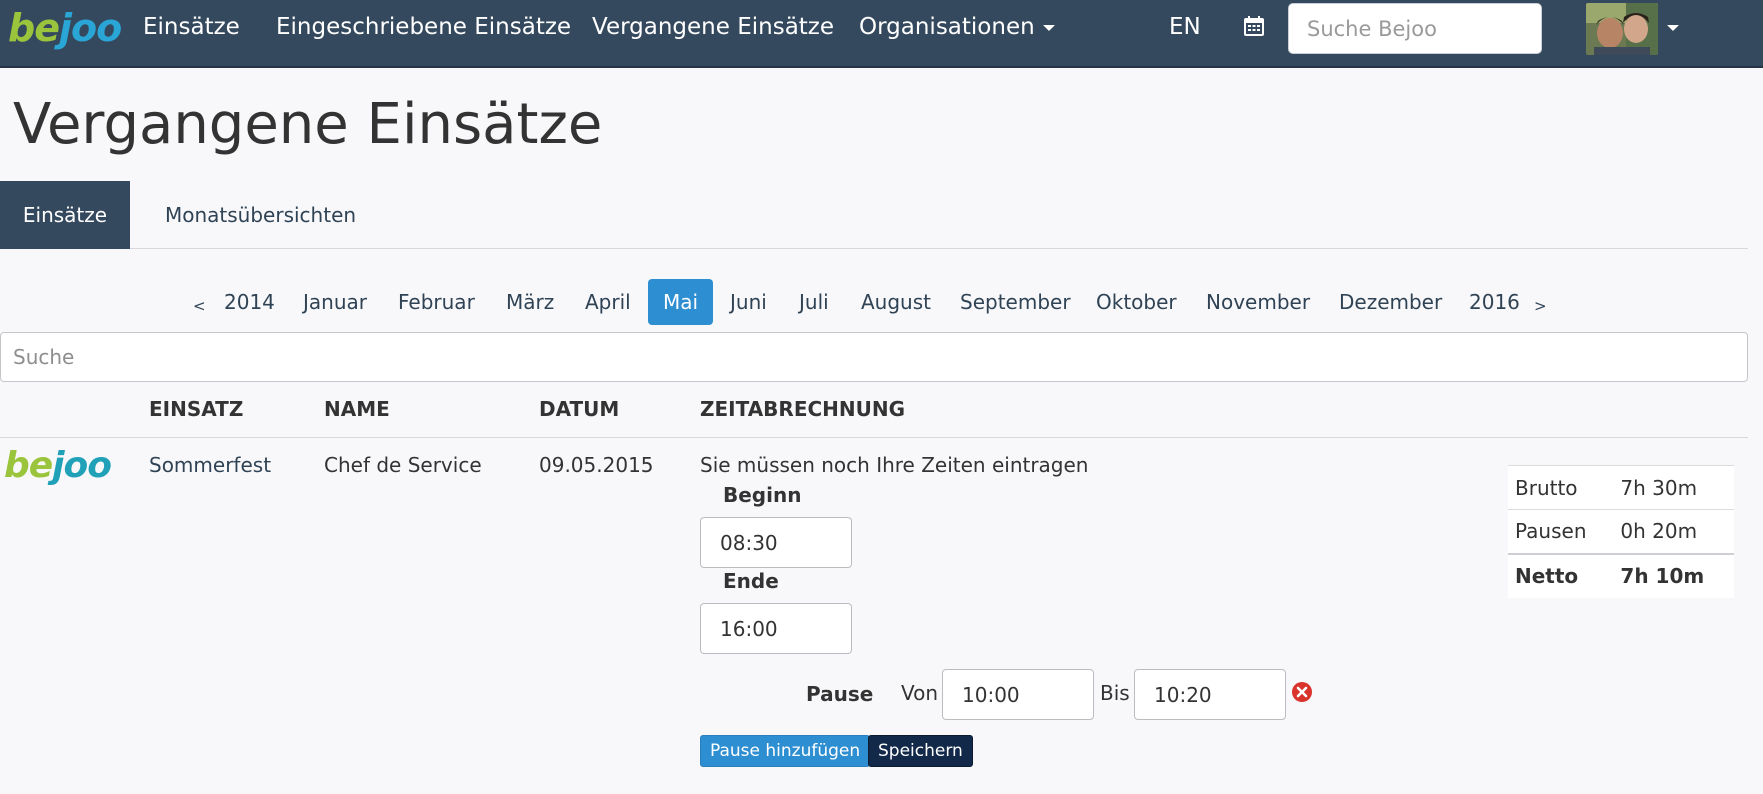 This screenshot has width=1763, height=794. What do you see at coordinates (423, 27) in the screenshot?
I see `nav-link-eingeschriebene-einsaetze: Eingeschriebene Einsätze` at bounding box center [423, 27].